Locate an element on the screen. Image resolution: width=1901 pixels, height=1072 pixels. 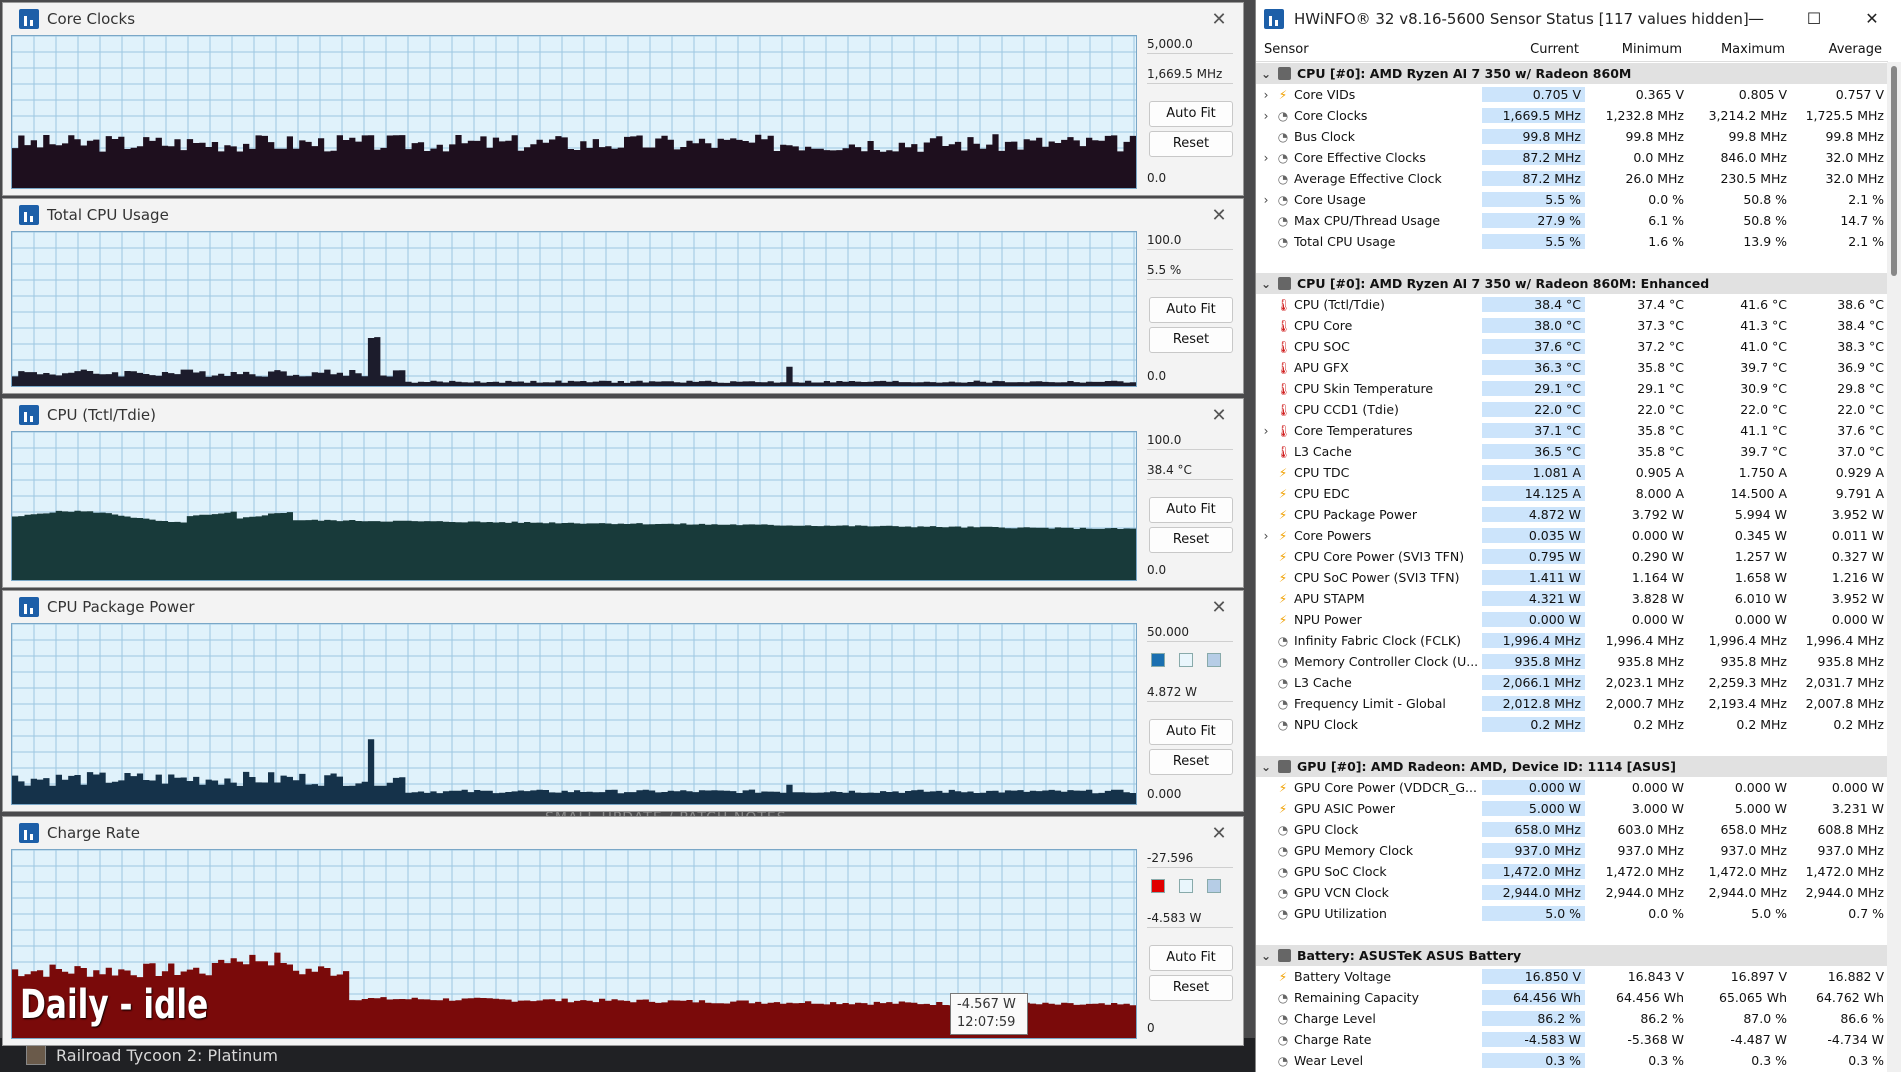
sensor-current: 36.3 °C is located at coordinates (1533, 367).